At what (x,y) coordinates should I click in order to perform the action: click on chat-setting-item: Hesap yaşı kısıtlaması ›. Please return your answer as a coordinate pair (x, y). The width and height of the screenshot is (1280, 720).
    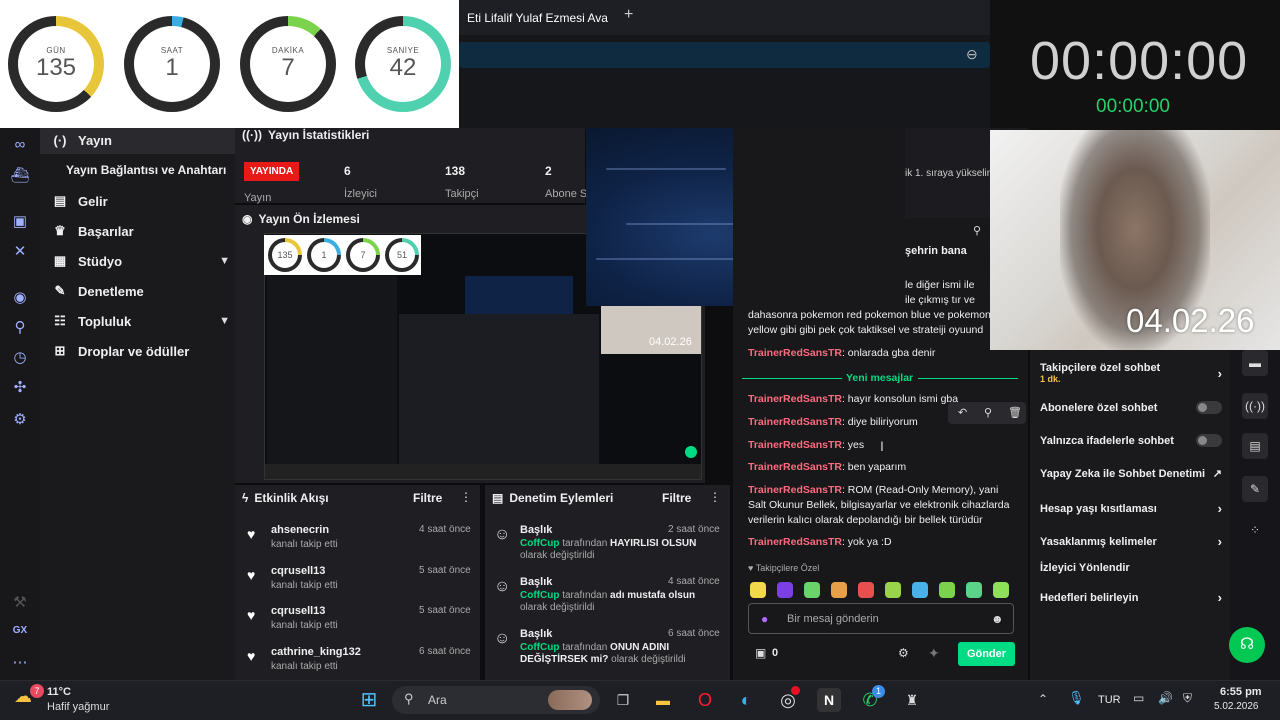
    Looking at the image, I should click on (1131, 508).